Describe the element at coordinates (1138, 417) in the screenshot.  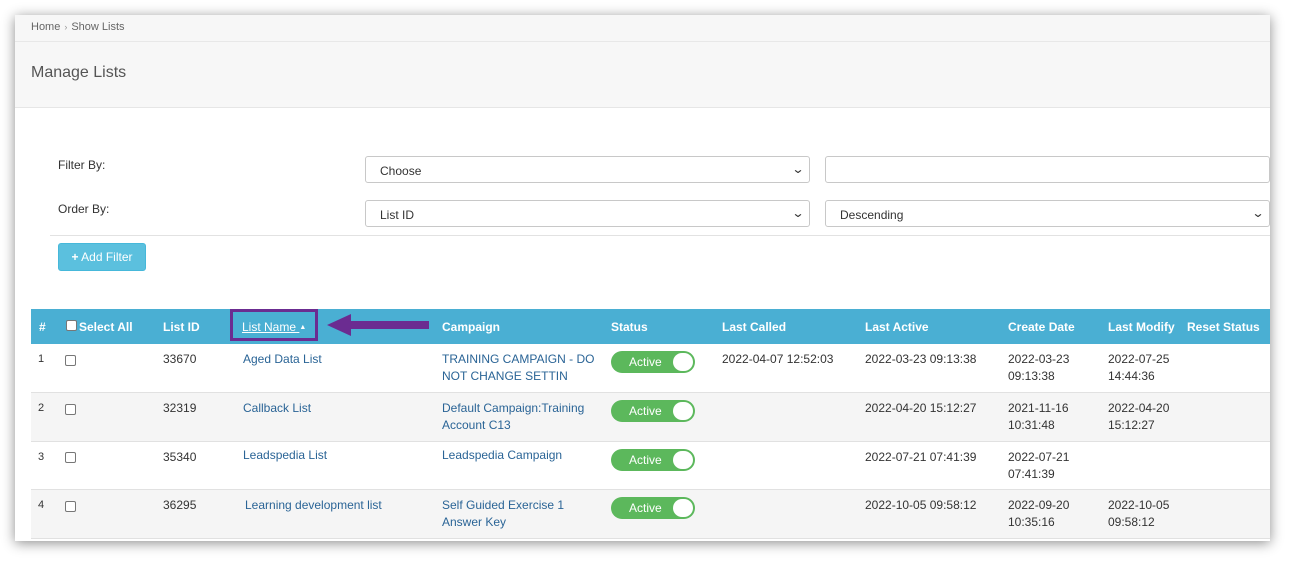
I see `row-last-modify: 2022-04-20 15:12:27` at that location.